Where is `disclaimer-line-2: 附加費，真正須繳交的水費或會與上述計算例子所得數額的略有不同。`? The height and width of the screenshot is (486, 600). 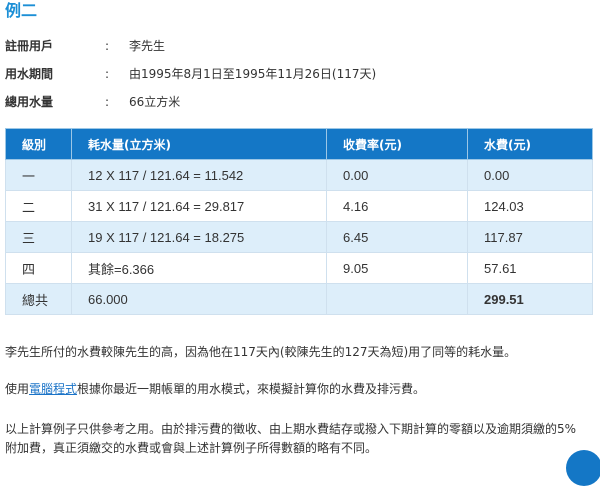 disclaimer-line-2: 附加費，真正須繳交的水費或會與上述計算例子所得數額的略有不同。 is located at coordinates (191, 448).